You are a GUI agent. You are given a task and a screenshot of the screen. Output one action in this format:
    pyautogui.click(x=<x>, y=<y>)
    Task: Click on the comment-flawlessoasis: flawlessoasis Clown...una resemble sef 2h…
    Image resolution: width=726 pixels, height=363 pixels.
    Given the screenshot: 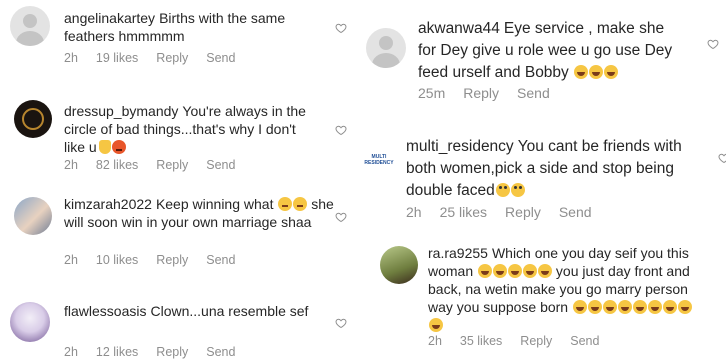 What is the action you would take?
    pyautogui.click(x=180, y=326)
    